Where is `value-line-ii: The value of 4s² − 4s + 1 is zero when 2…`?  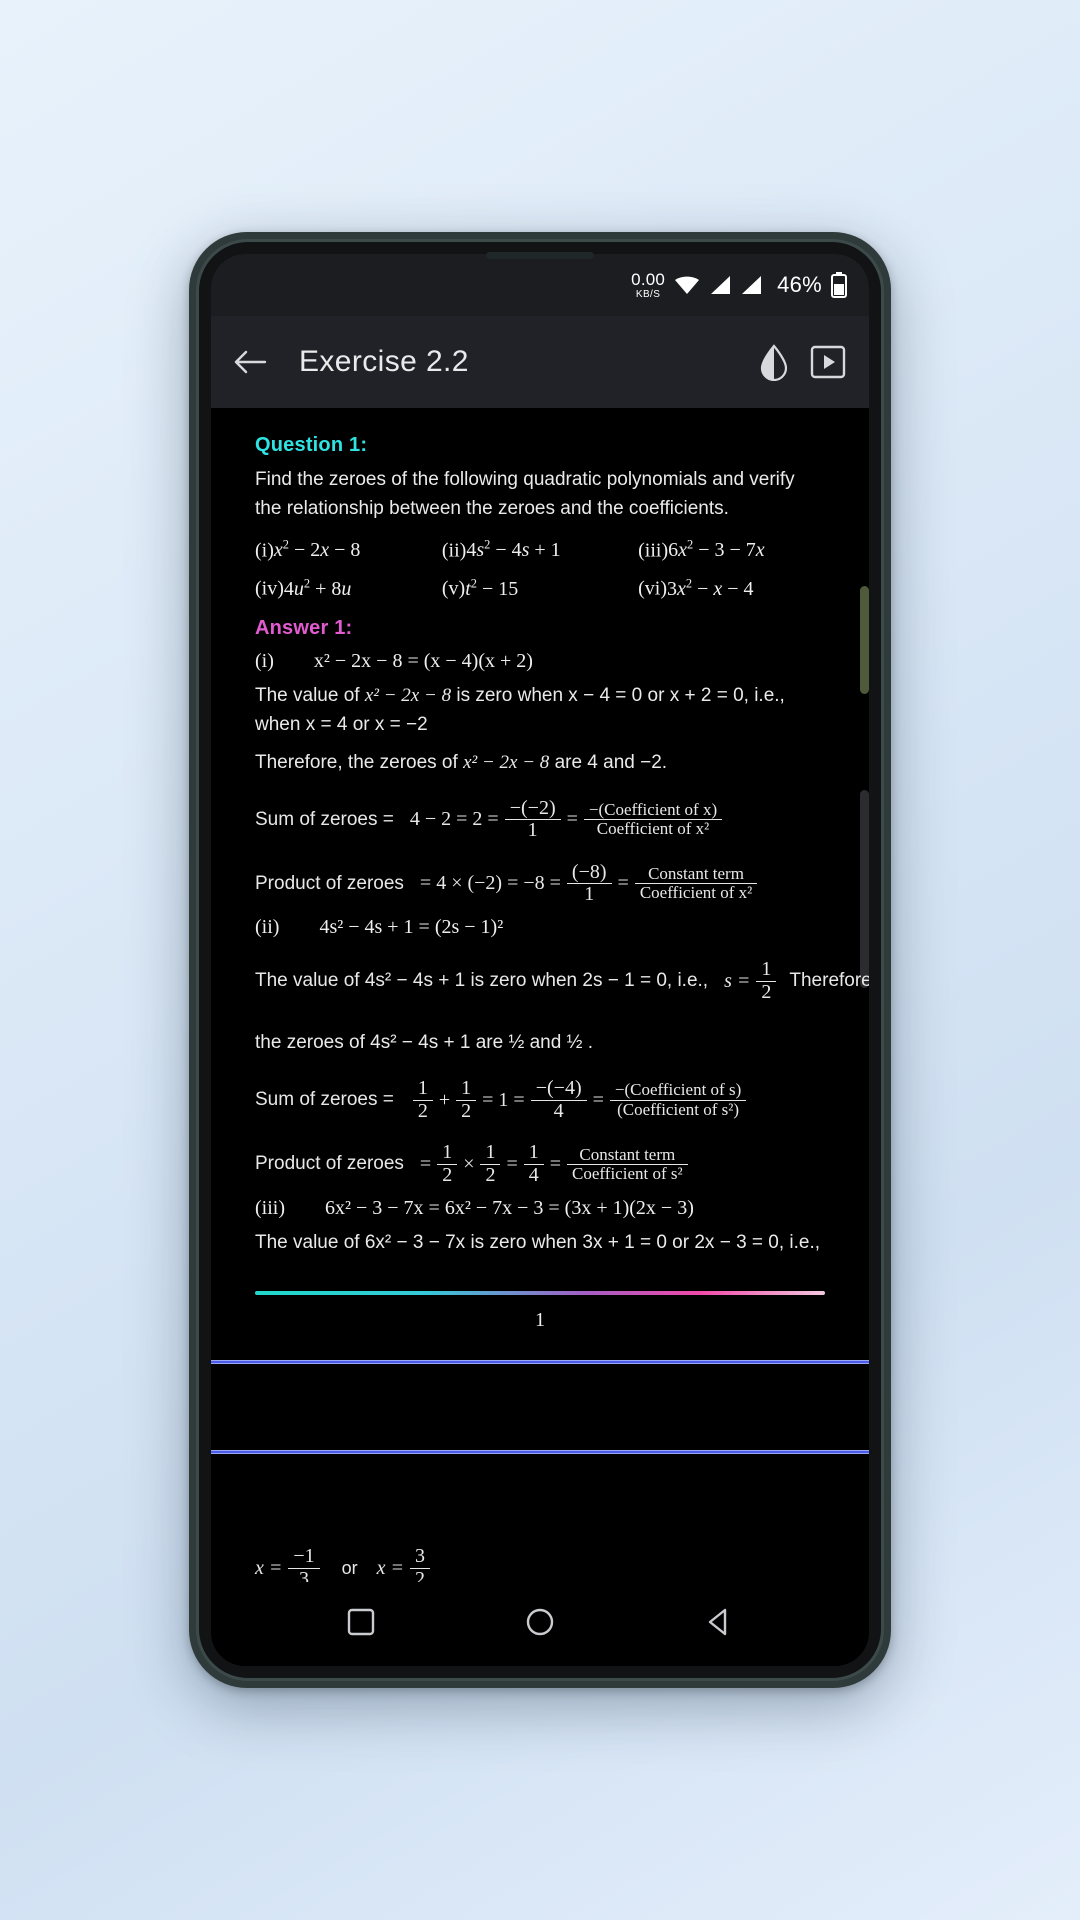
value-line-ii: The value of 4s² − 4s + 1 is zero when 2… is located at coordinates (562, 980).